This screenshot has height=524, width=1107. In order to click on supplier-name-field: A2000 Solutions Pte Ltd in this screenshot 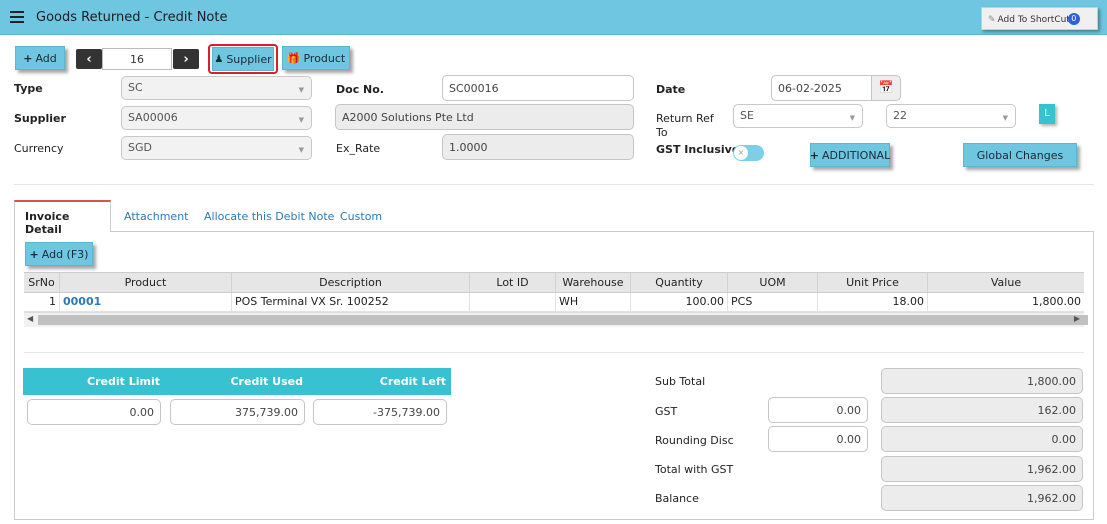, I will do `click(484, 117)`.